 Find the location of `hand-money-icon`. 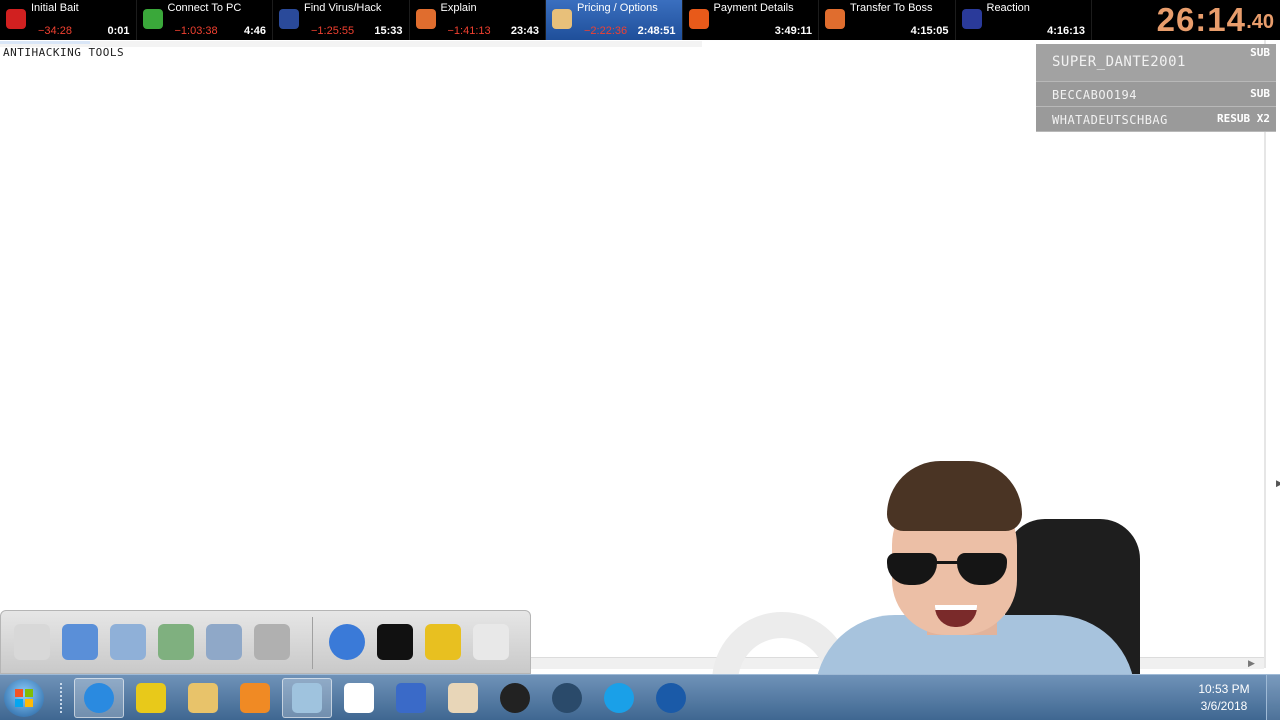

hand-money-icon is located at coordinates (562, 19).